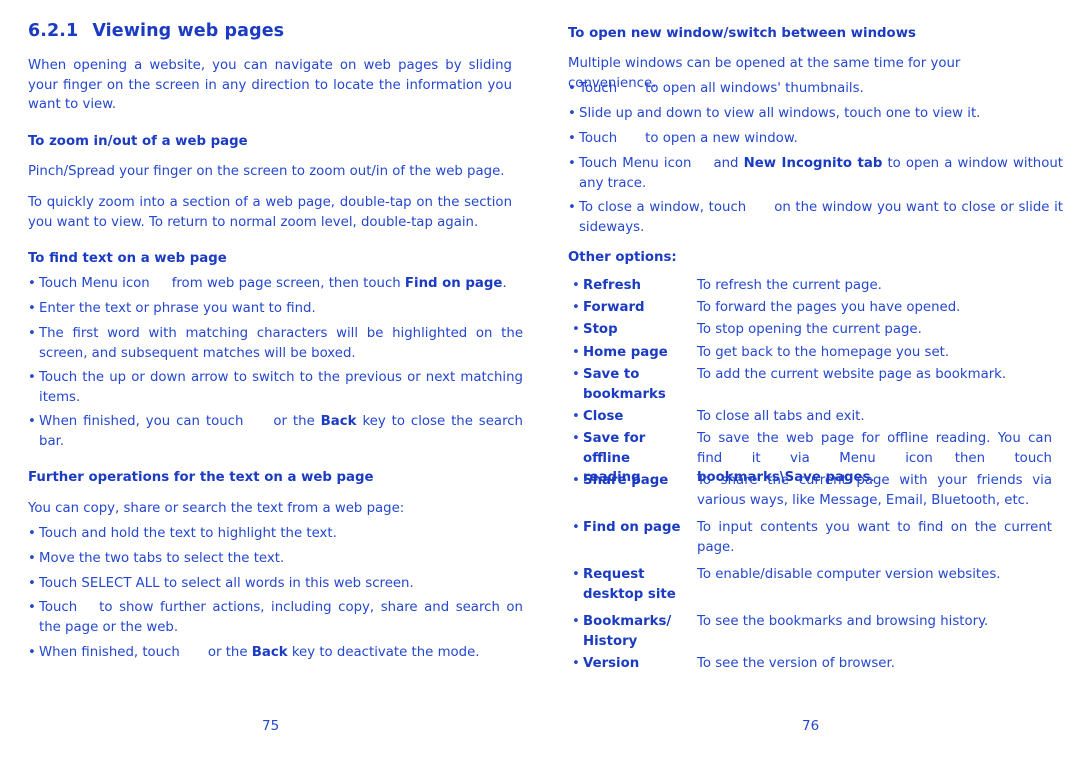 This screenshot has height=767, width=1080. Describe the element at coordinates (271, 726) in the screenshot. I see `page-number-left: 75` at that location.